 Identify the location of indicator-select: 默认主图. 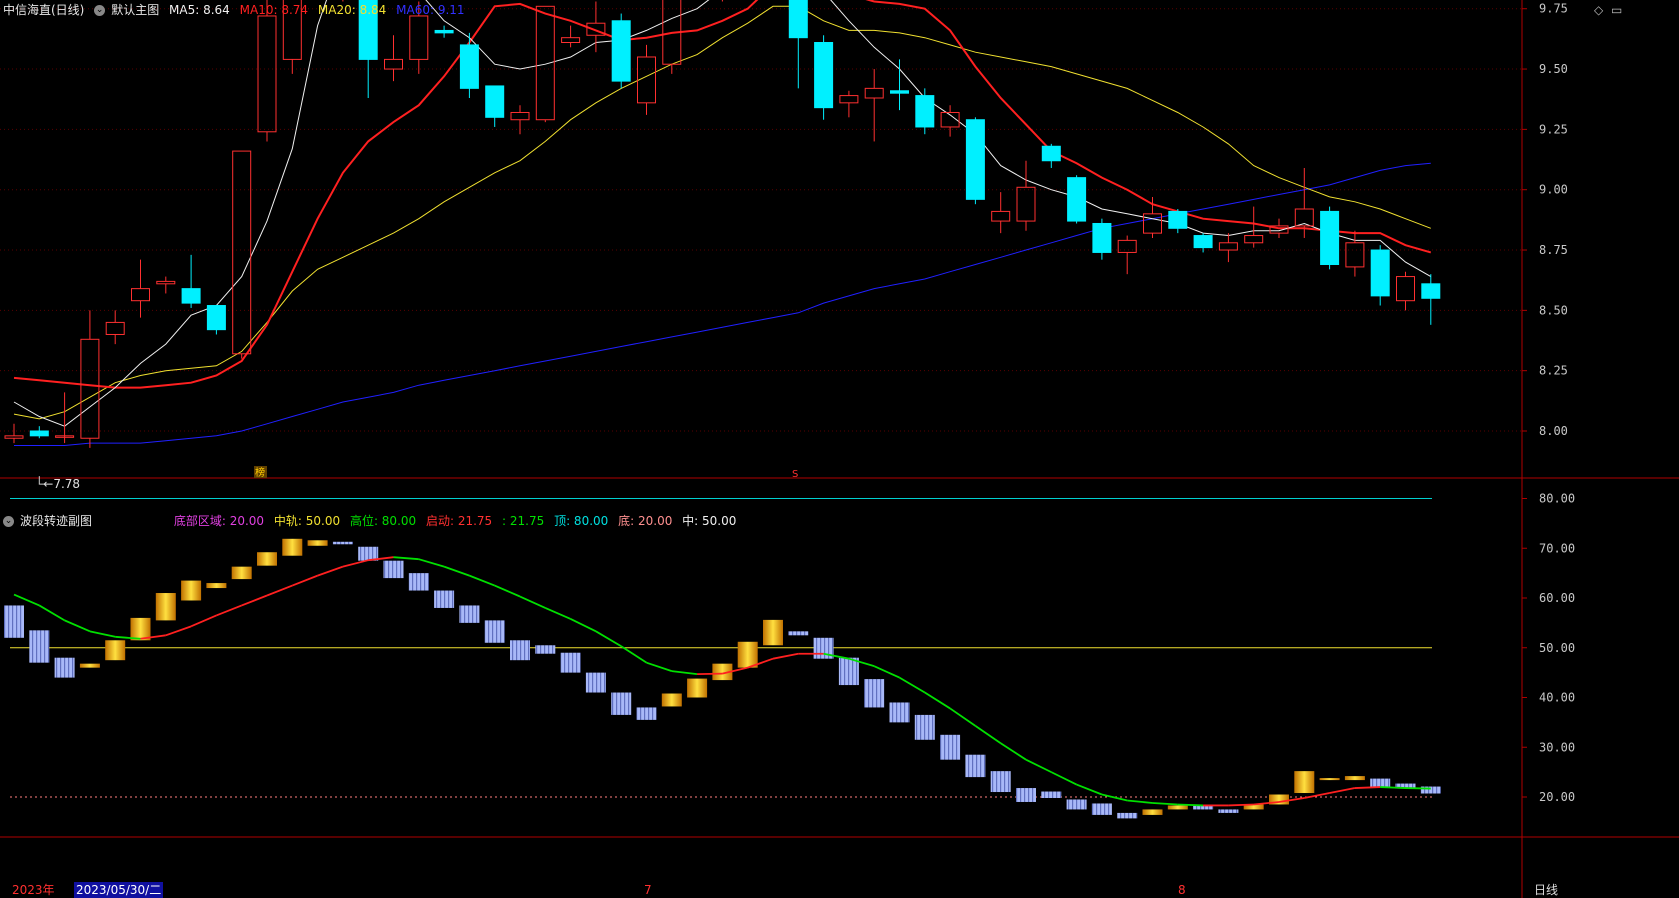
(135, 10).